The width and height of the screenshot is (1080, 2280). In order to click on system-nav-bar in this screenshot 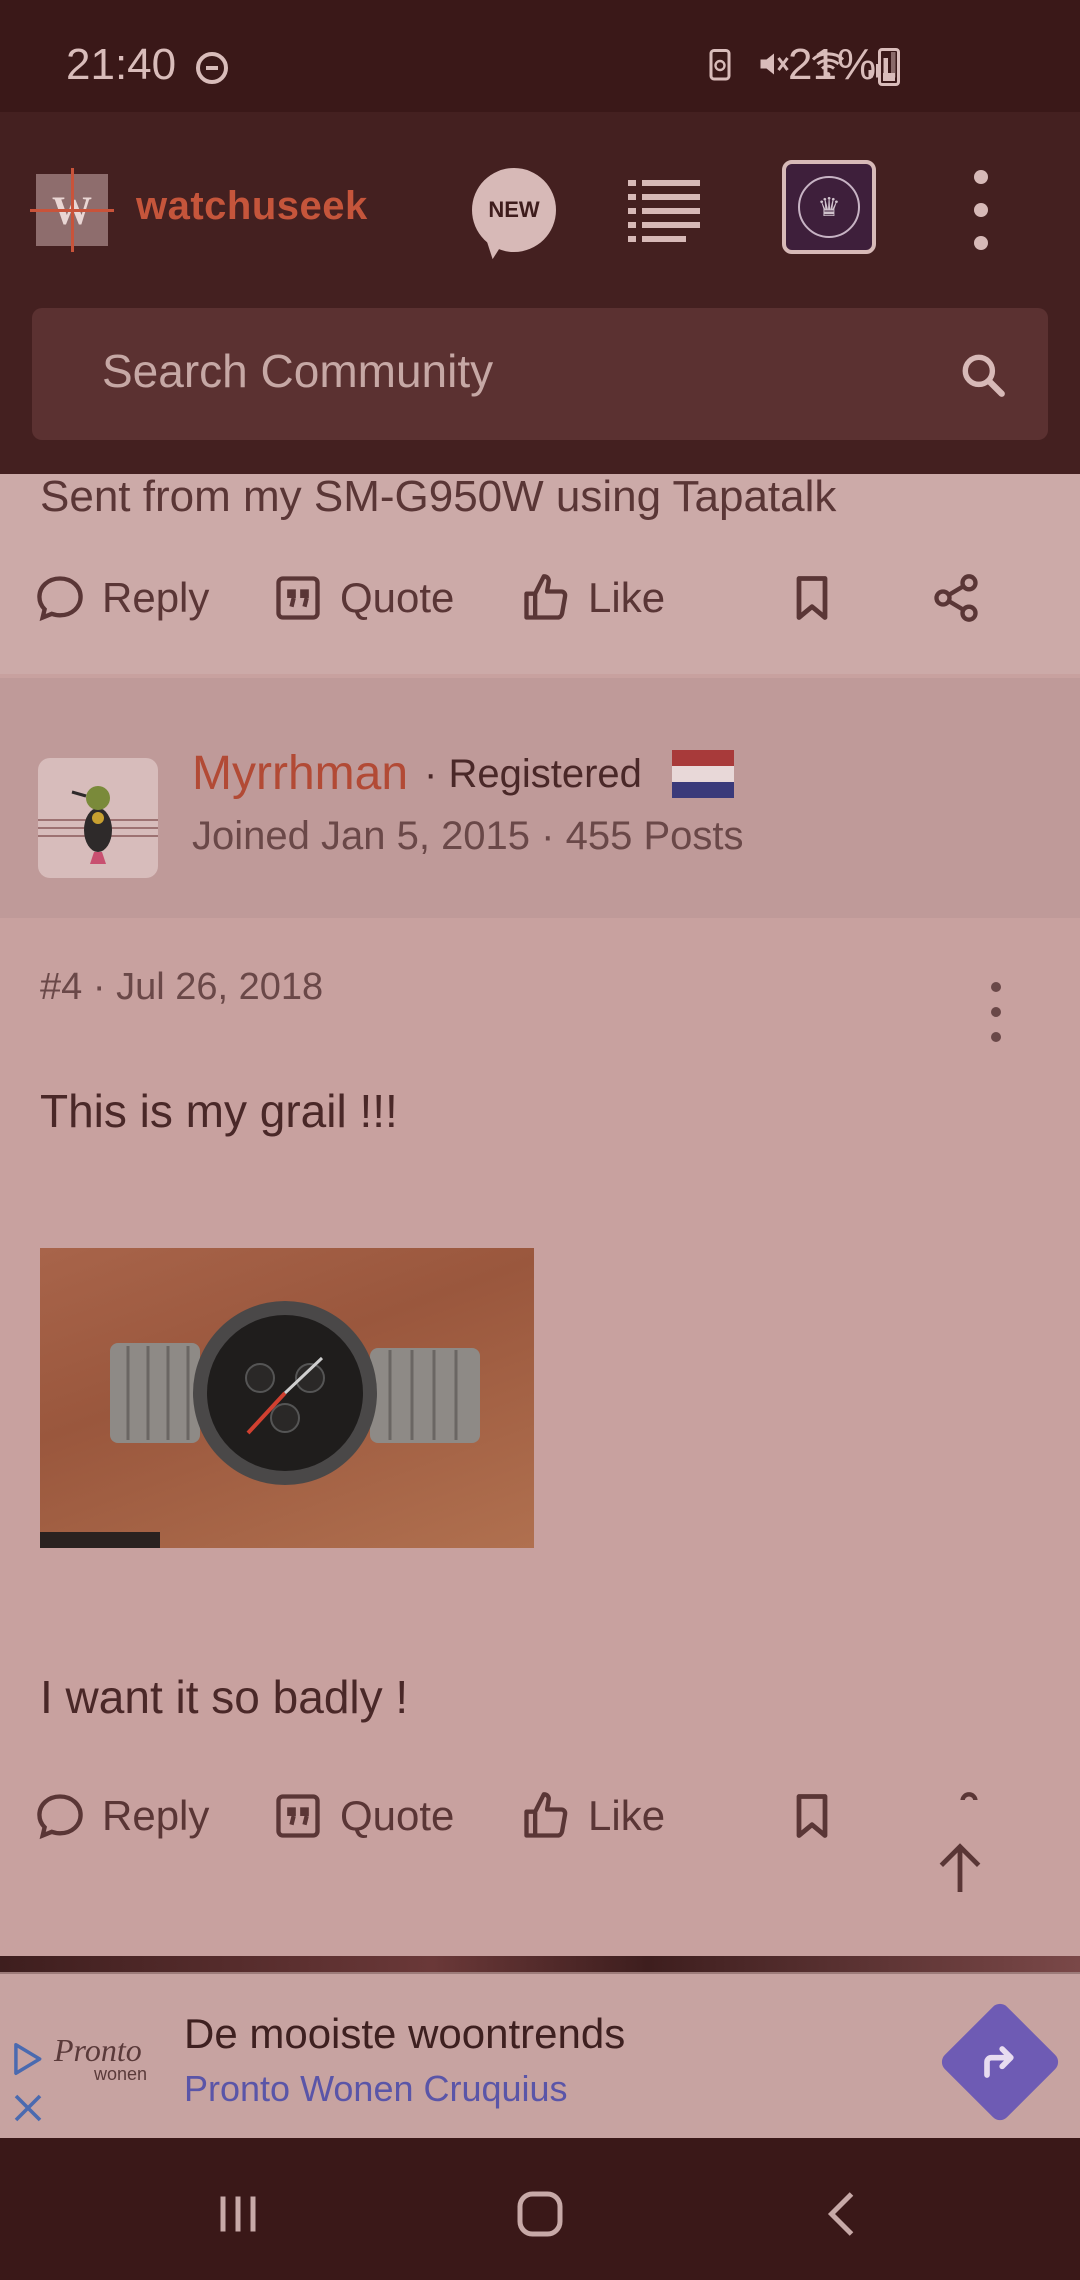, I will do `click(540, 2209)`.